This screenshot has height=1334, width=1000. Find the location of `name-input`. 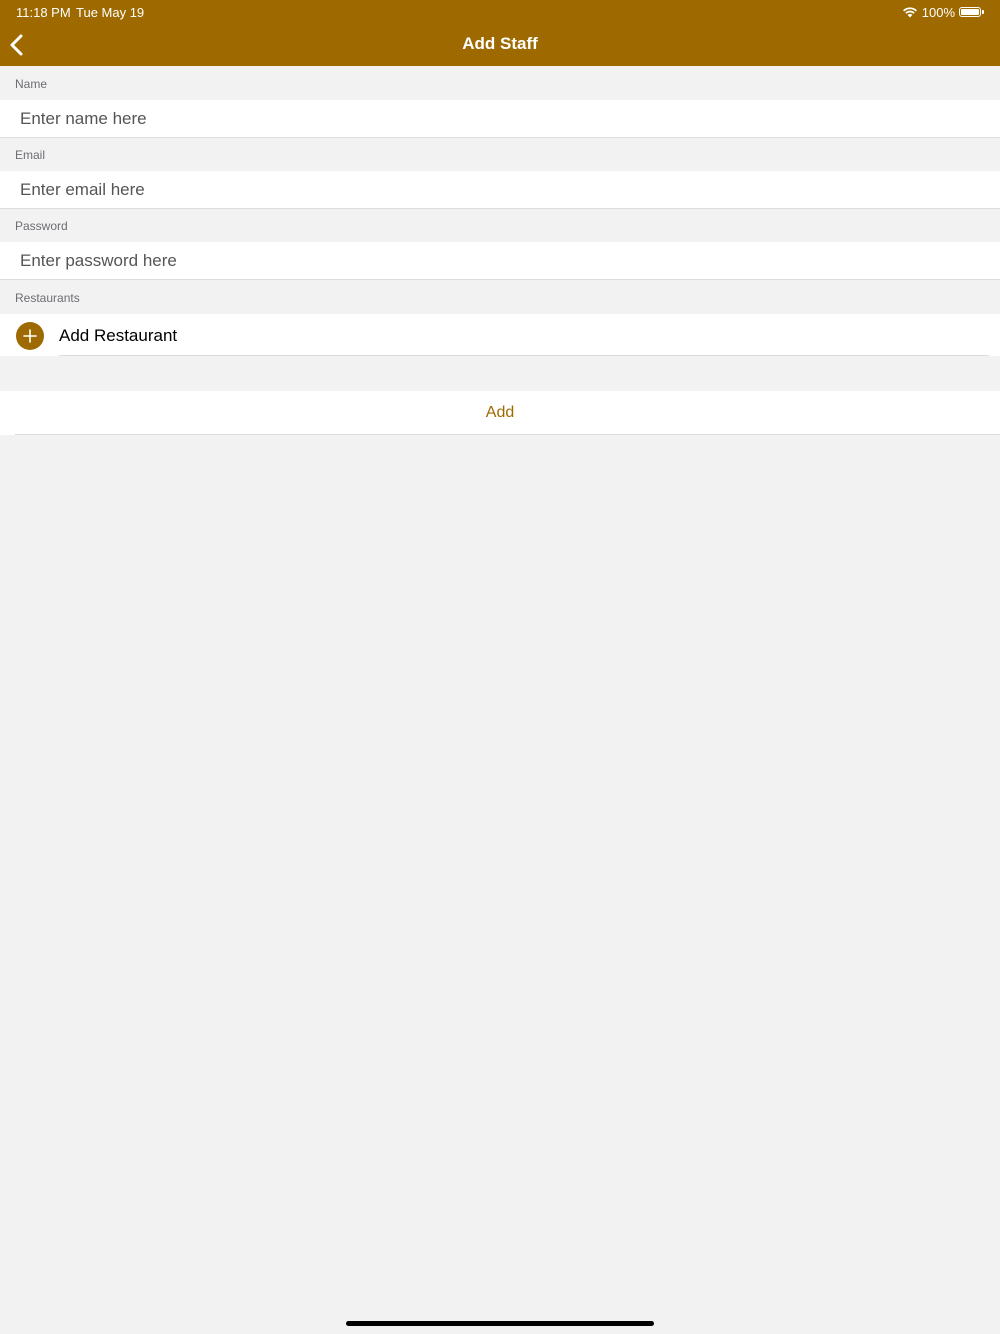

name-input is located at coordinates (500, 118).